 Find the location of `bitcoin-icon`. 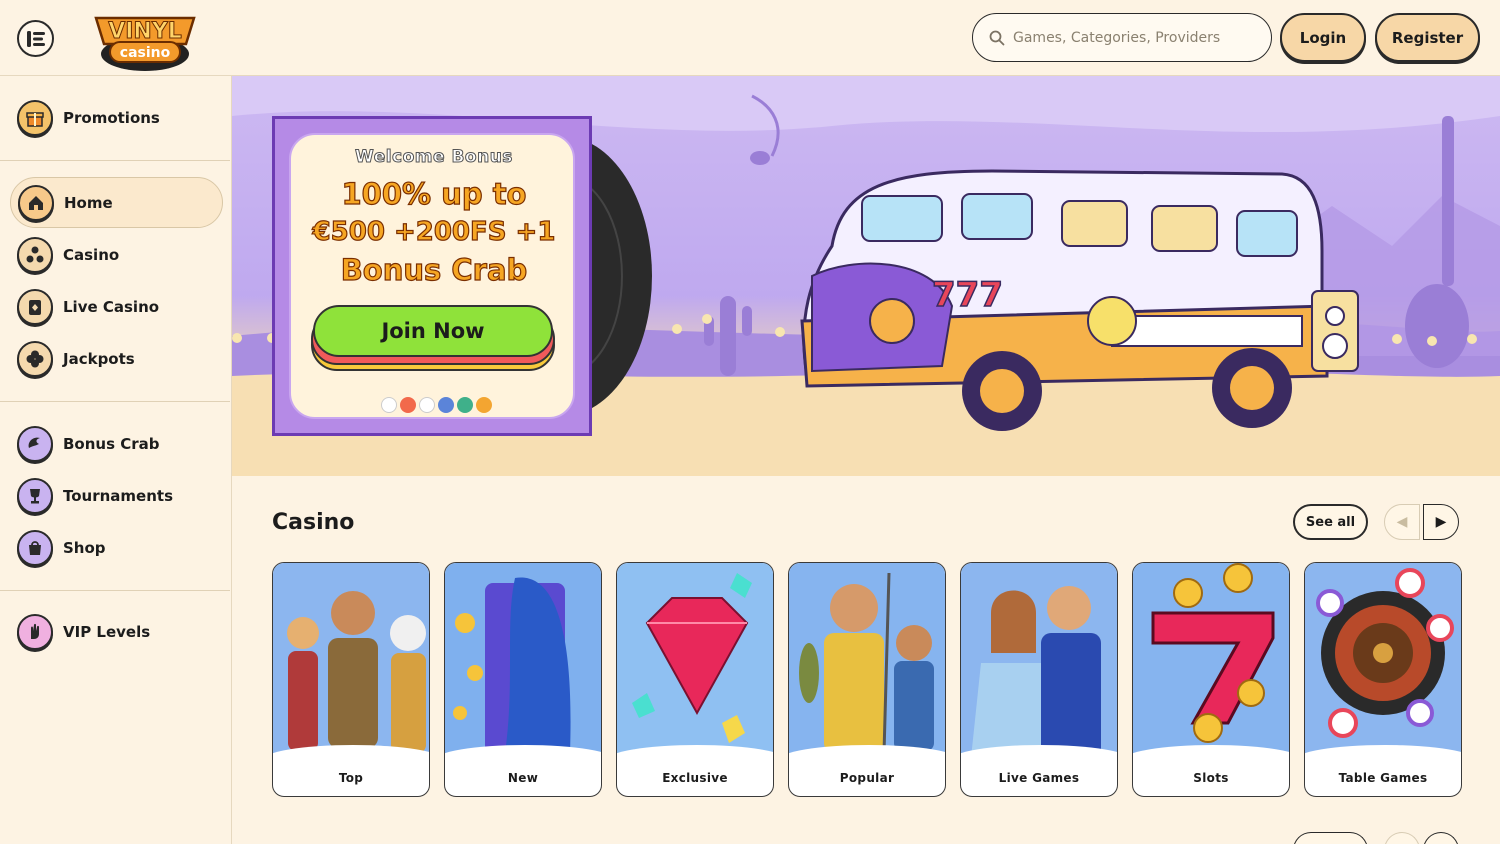

bitcoin-icon is located at coordinates (484, 405).